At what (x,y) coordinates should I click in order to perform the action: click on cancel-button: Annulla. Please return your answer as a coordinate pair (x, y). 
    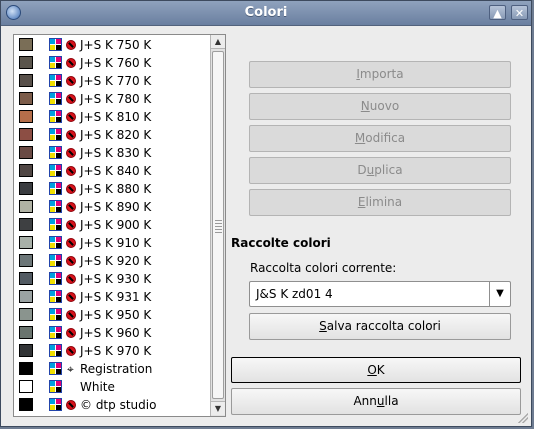
    Looking at the image, I should click on (376, 401).